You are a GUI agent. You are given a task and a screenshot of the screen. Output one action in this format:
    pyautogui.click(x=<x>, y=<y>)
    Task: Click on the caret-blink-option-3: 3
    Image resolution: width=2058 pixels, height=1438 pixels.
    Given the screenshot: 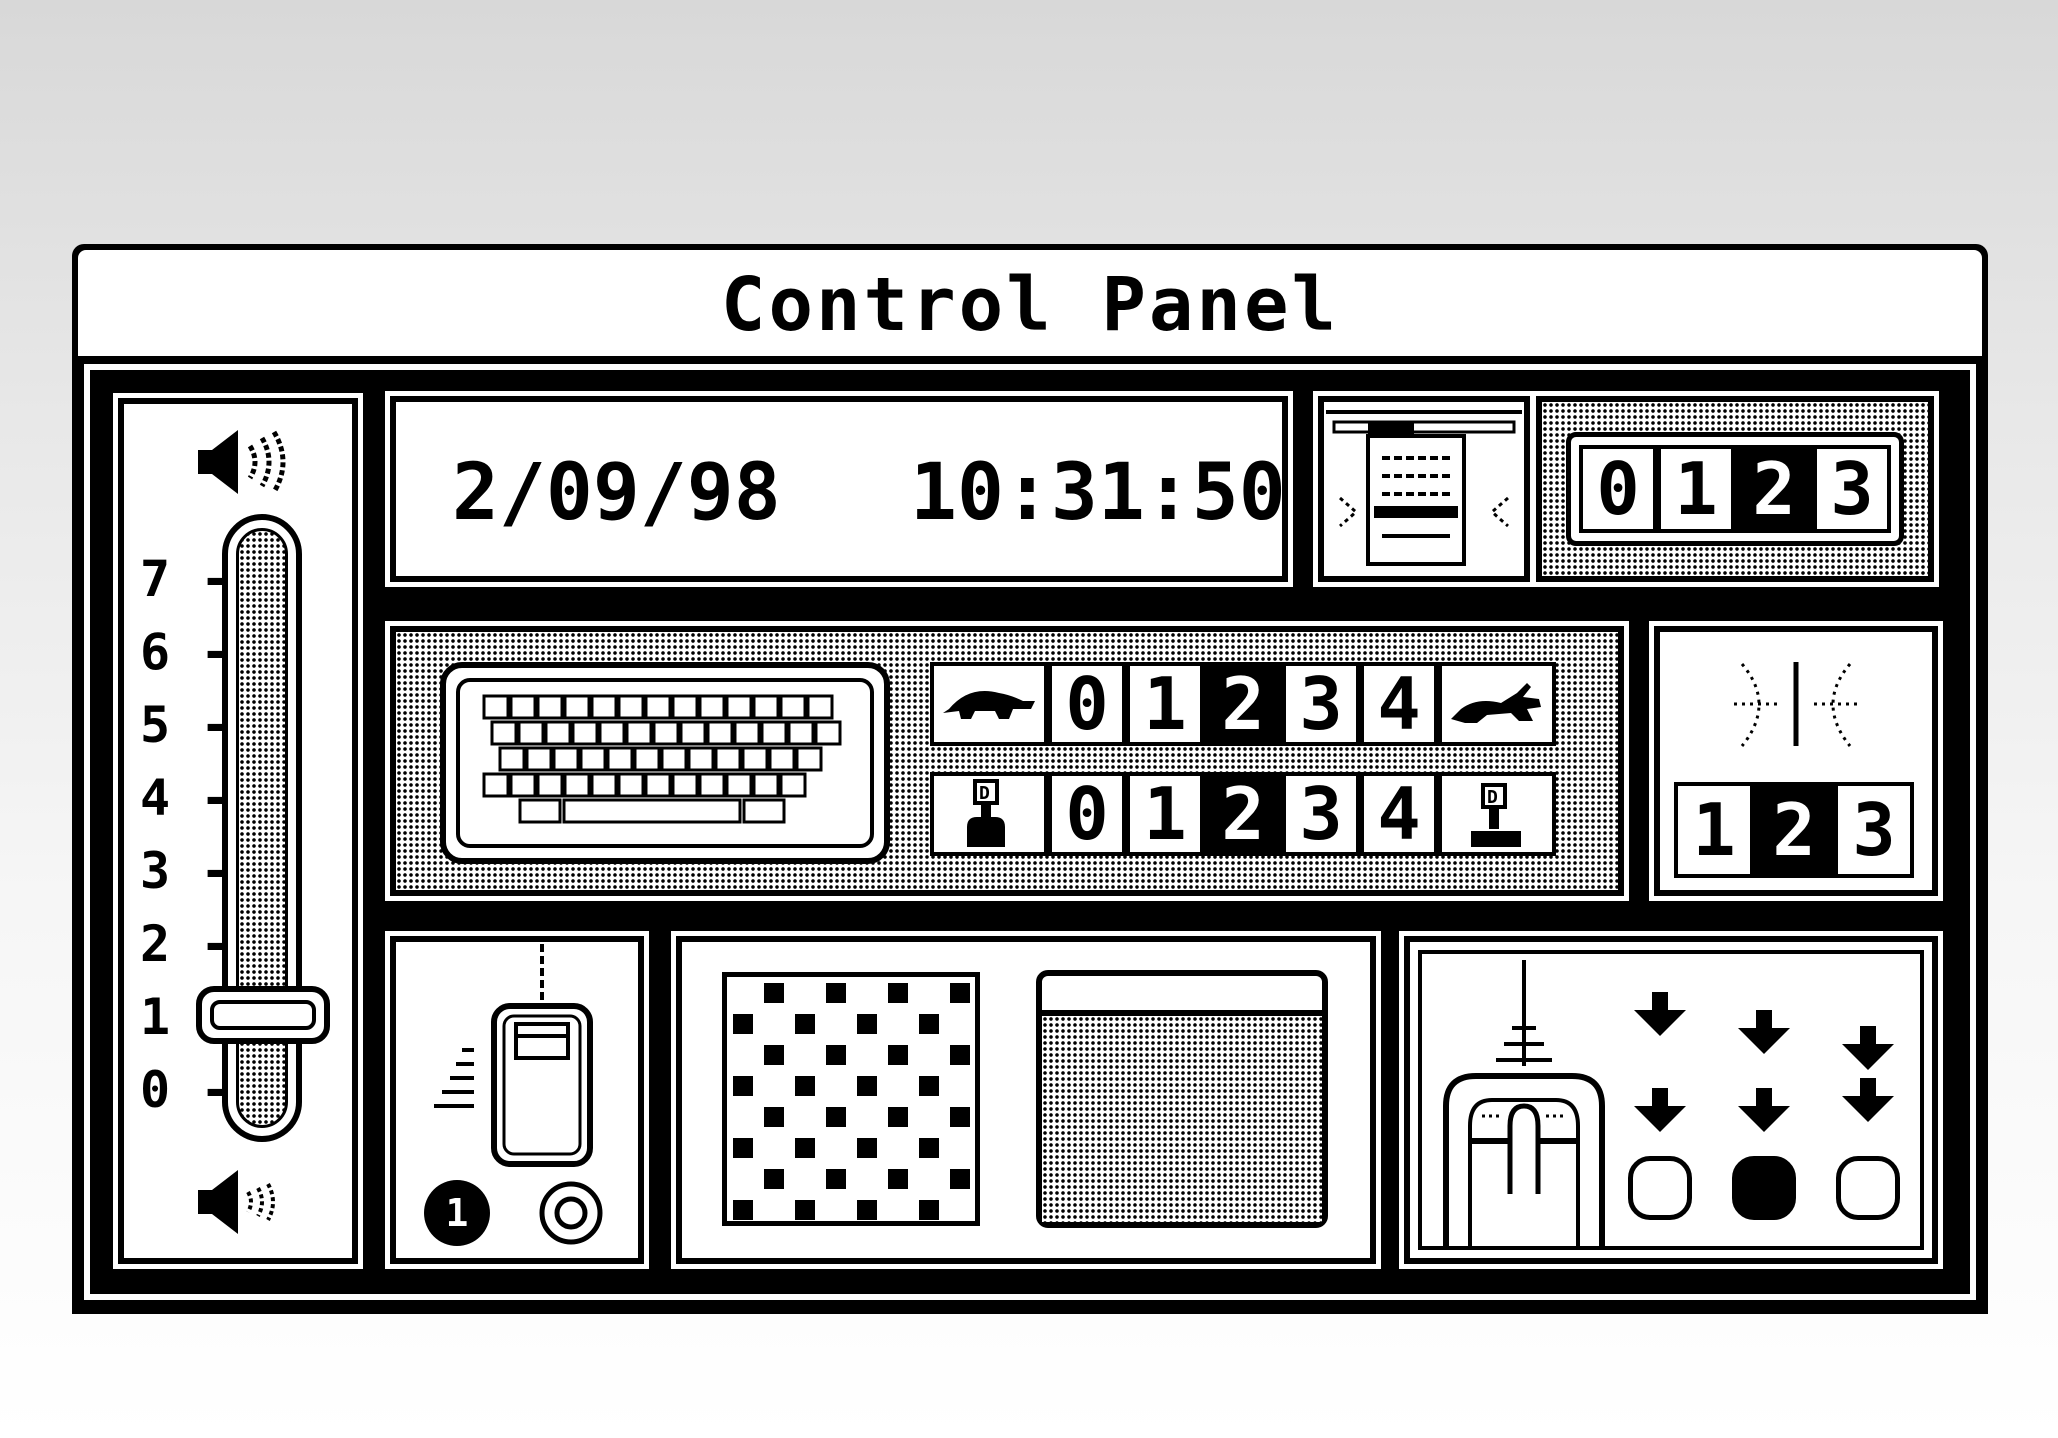 What is the action you would take?
    pyautogui.click(x=1874, y=830)
    